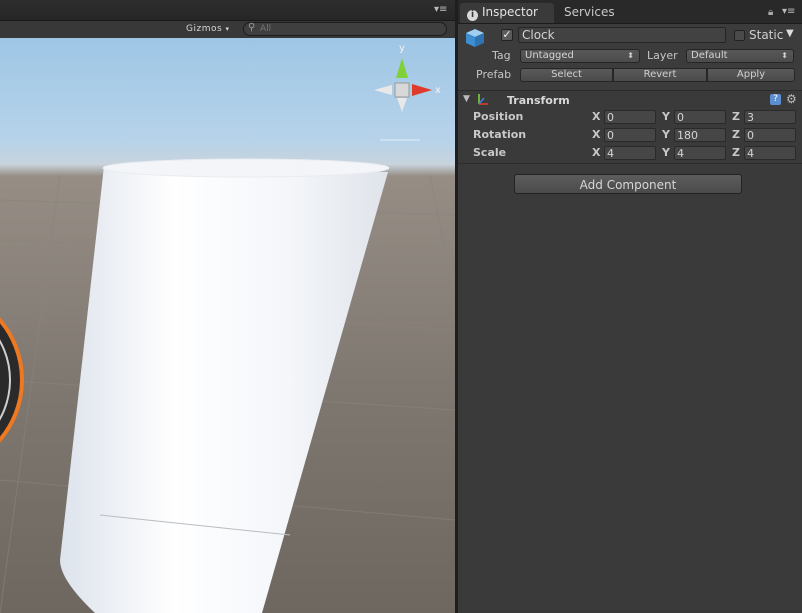  What do you see at coordinates (475, 38) in the screenshot?
I see `cube-icon` at bounding box center [475, 38].